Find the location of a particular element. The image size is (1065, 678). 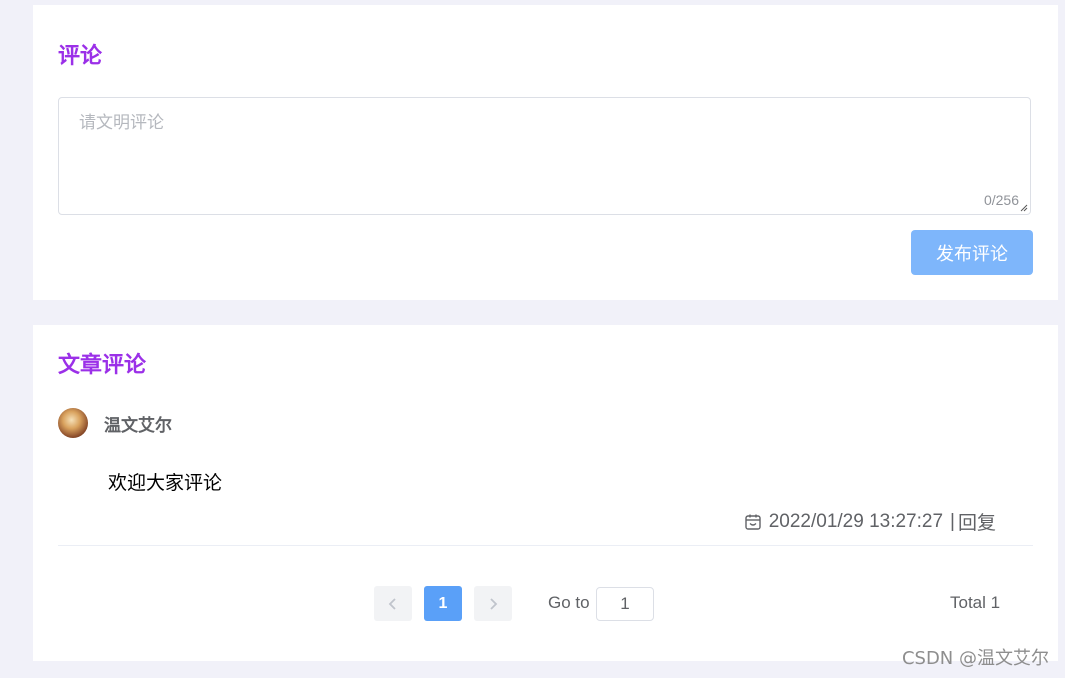

chevron-left-icon is located at coordinates (392, 603).